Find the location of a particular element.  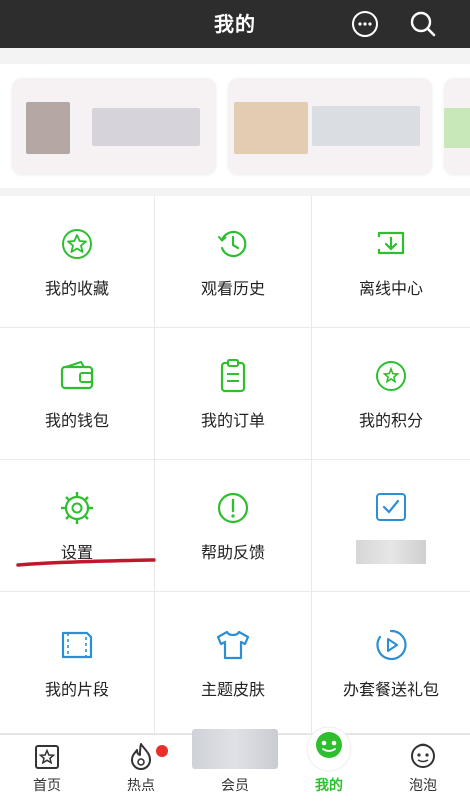

order-clipboard-icon is located at coordinates (233, 375).